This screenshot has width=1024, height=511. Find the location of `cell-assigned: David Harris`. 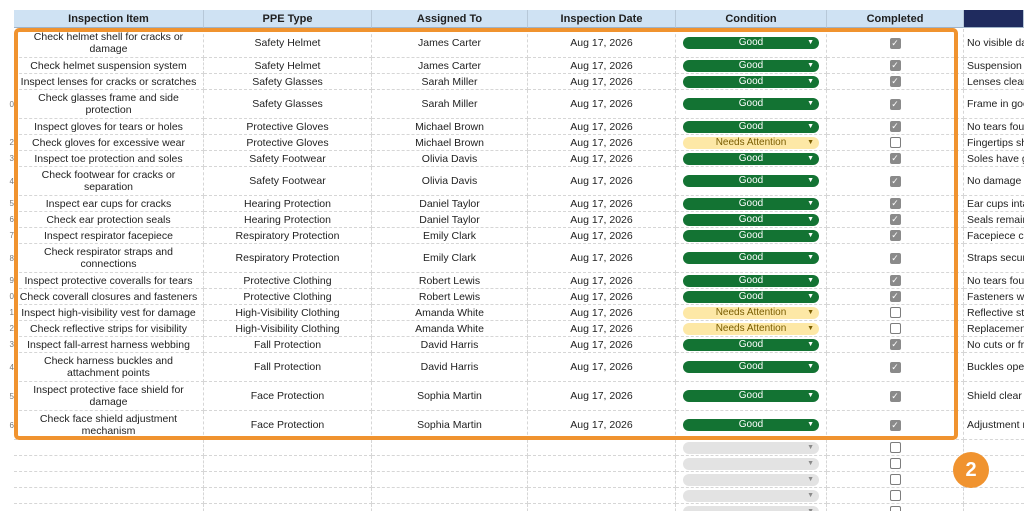

cell-assigned: David Harris is located at coordinates (450, 367).